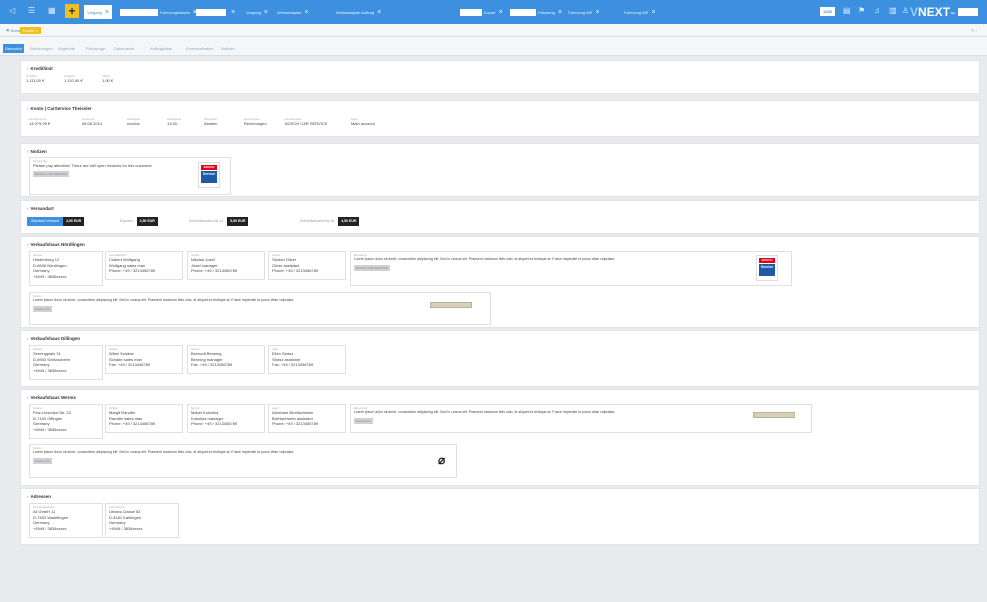 The height and width of the screenshot is (602, 987). What do you see at coordinates (490, 12) in the screenshot?
I see `tab-label: Kunde` at bounding box center [490, 12].